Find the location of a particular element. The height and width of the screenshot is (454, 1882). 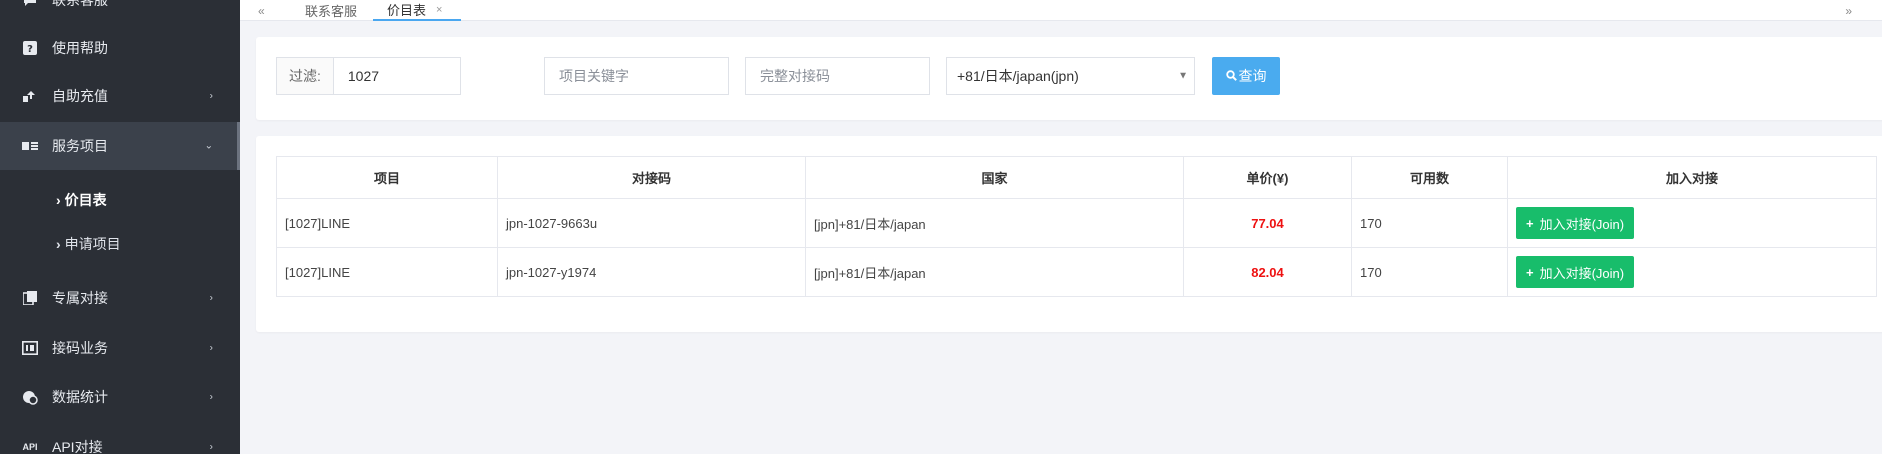

sidebar-item-recharge: 自助充值 › is located at coordinates (120, 96).